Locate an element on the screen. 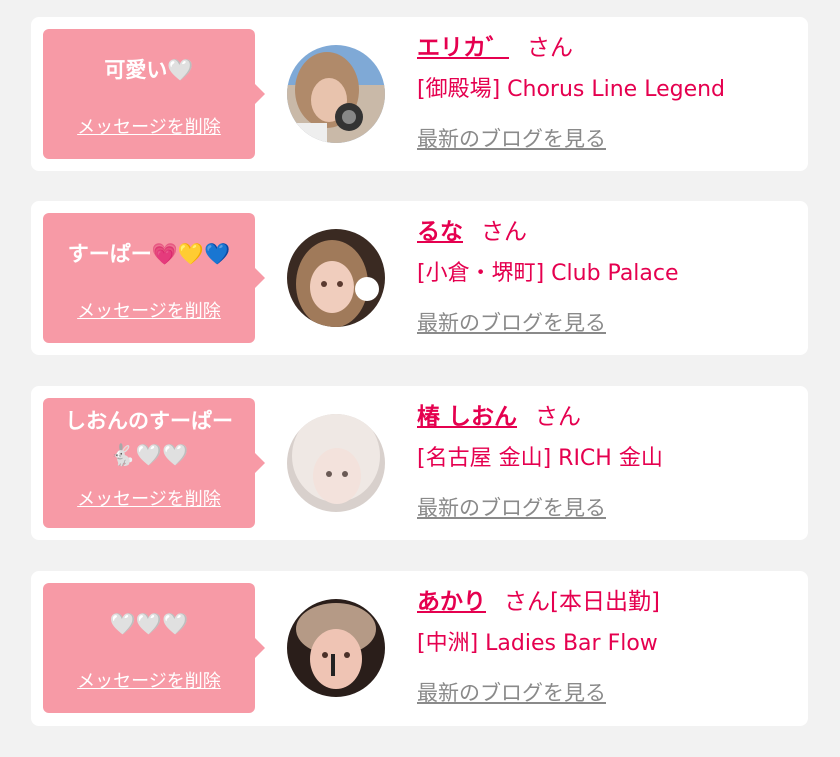 This screenshot has height=757, width=840. message-text-line-1: しおんのすーぱー is located at coordinates (149, 421).